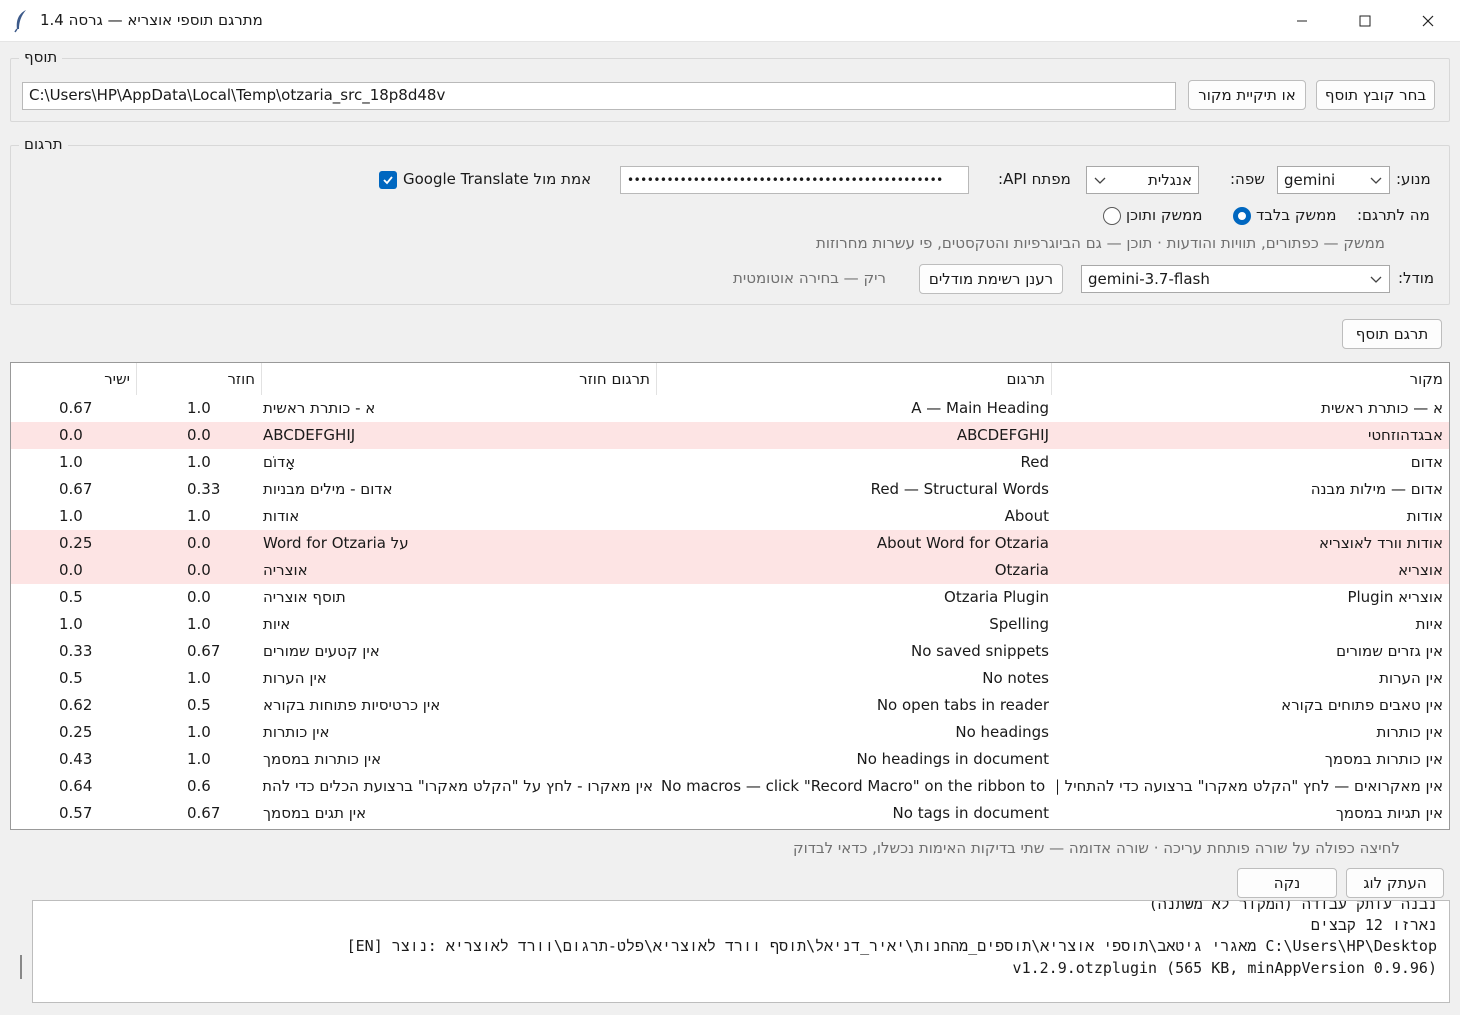  What do you see at coordinates (497, 179) in the screenshot?
I see `verify-google-label: אמת מול Google Translate` at bounding box center [497, 179].